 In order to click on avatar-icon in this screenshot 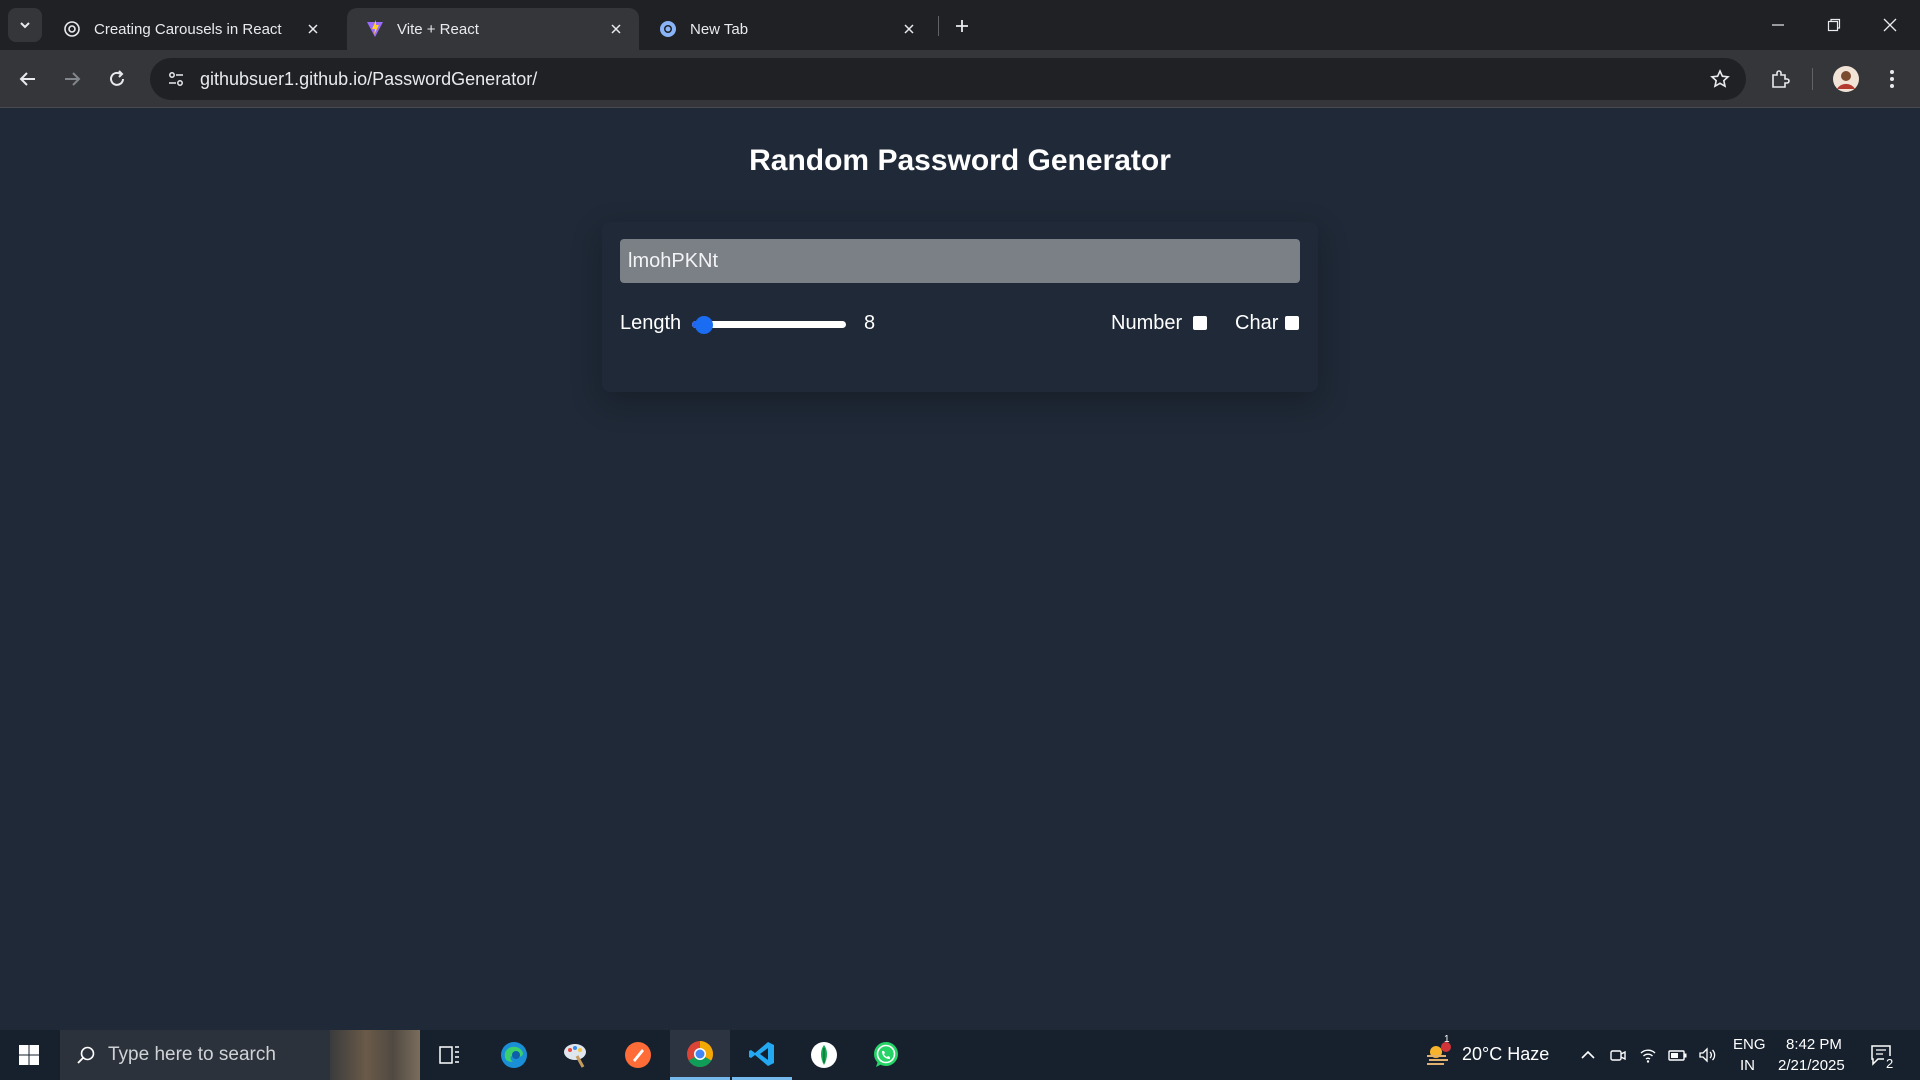, I will do `click(1846, 79)`.